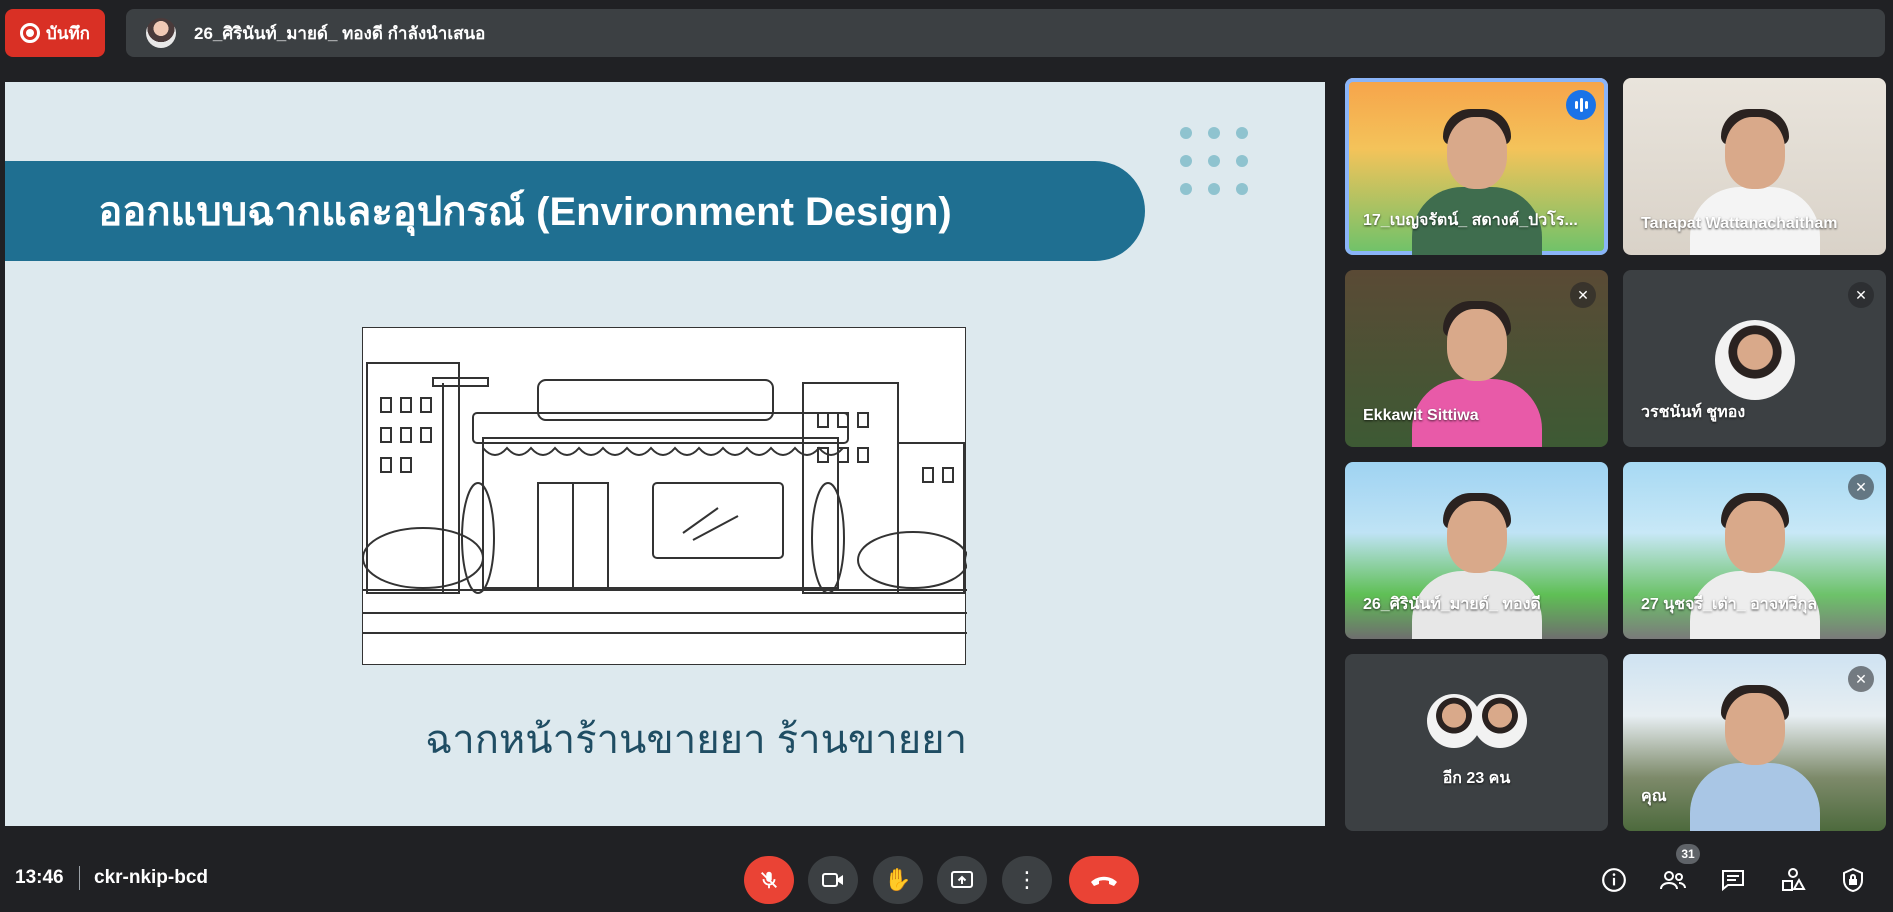 The height and width of the screenshot is (912, 1893). I want to click on host-controls-button, so click(1853, 880).